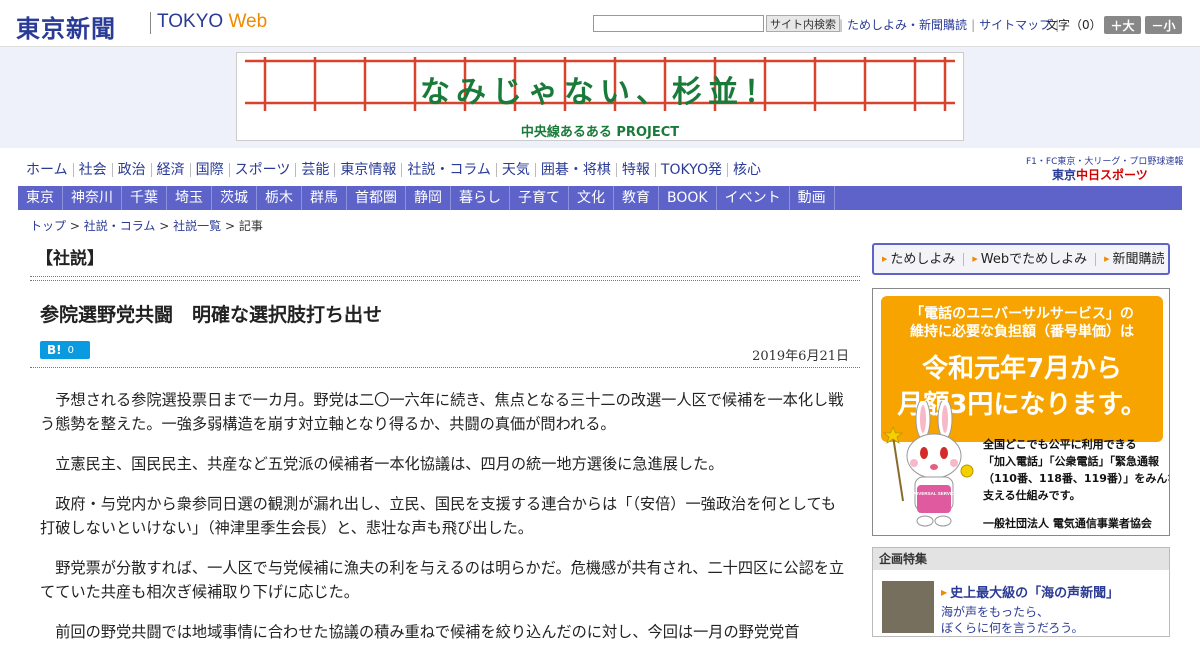 The image size is (1200, 660). What do you see at coordinates (678, 23) in the screenshot?
I see `search-input` at bounding box center [678, 23].